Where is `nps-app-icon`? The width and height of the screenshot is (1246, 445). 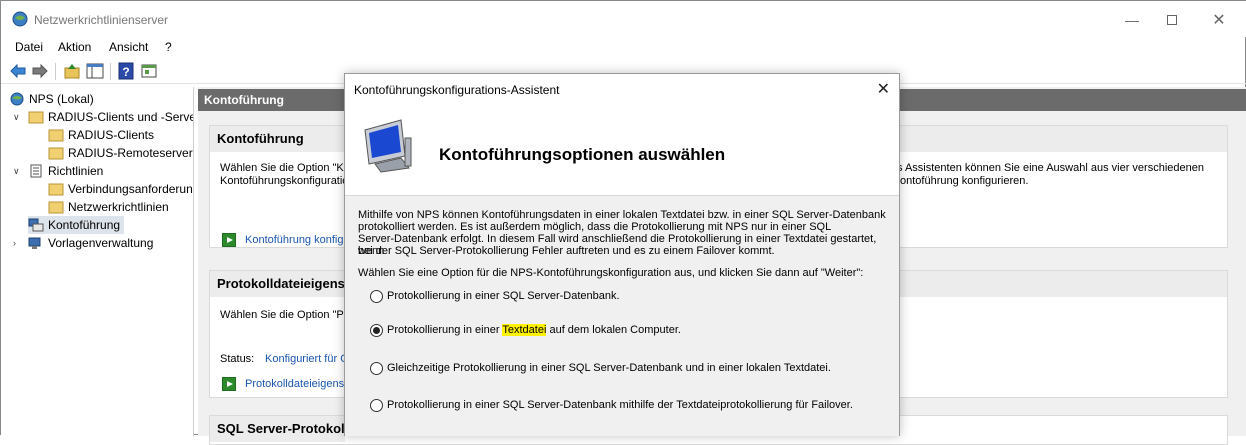
nps-app-icon is located at coordinates (20, 19).